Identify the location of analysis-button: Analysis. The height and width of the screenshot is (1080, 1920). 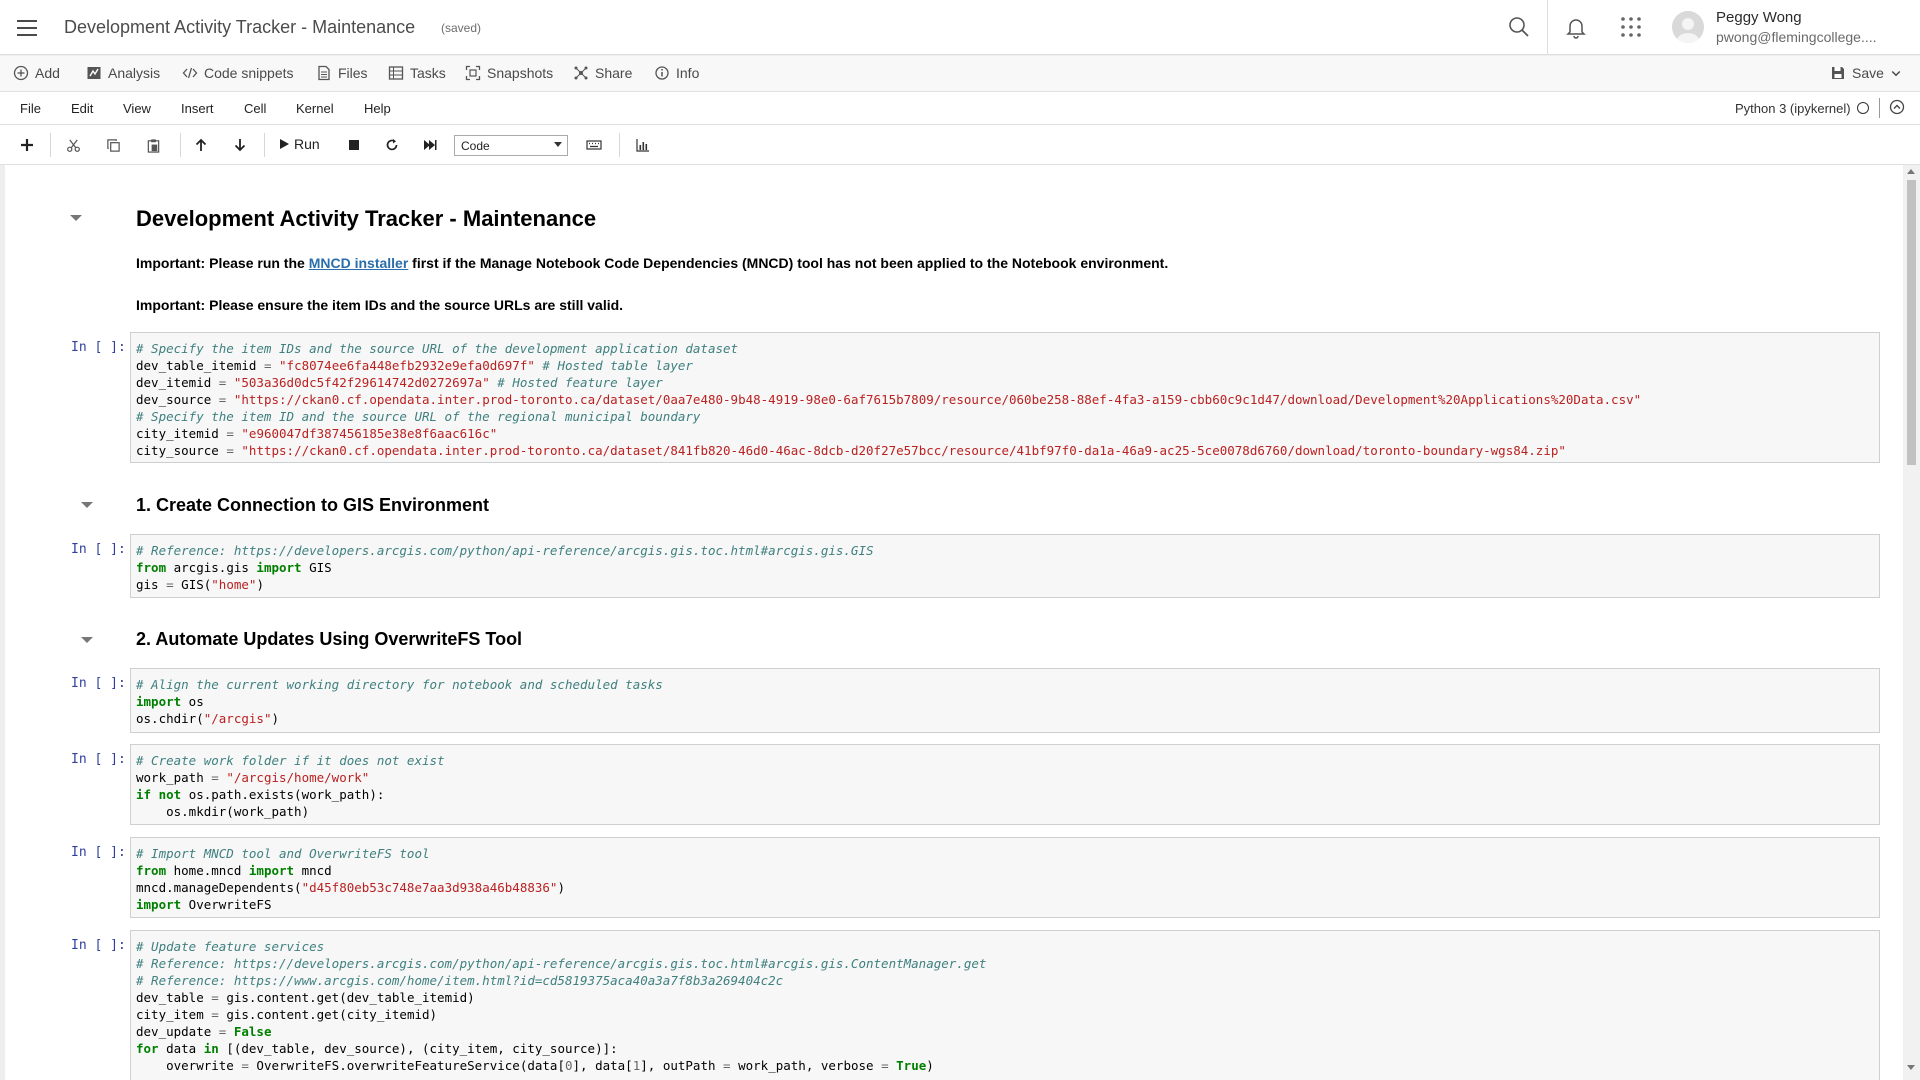
(123, 73).